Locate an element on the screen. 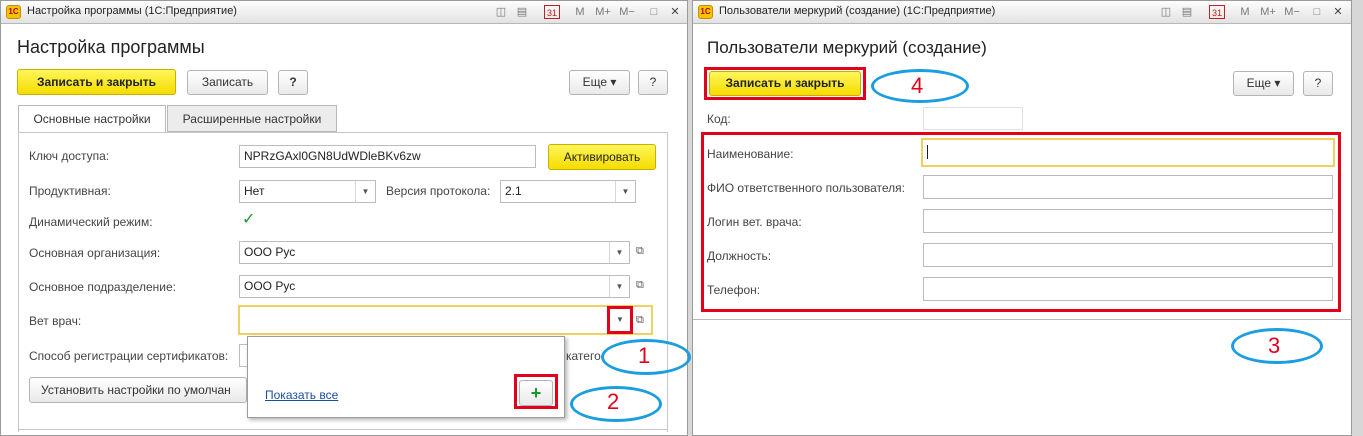 This screenshot has width=1363, height=436. annotation-number-2: 2 is located at coordinates (613, 401).